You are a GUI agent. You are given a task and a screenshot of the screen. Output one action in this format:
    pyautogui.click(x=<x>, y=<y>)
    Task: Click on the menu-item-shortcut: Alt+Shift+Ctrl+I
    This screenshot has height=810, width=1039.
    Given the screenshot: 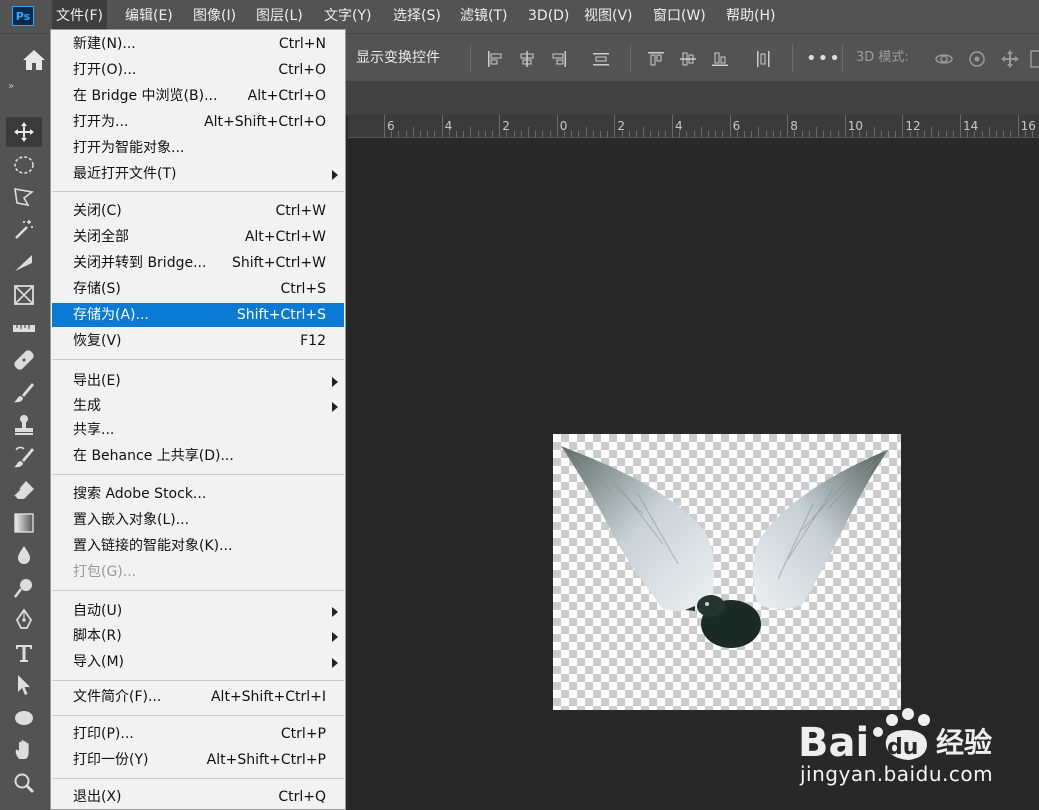 What is the action you would take?
    pyautogui.click(x=268, y=697)
    